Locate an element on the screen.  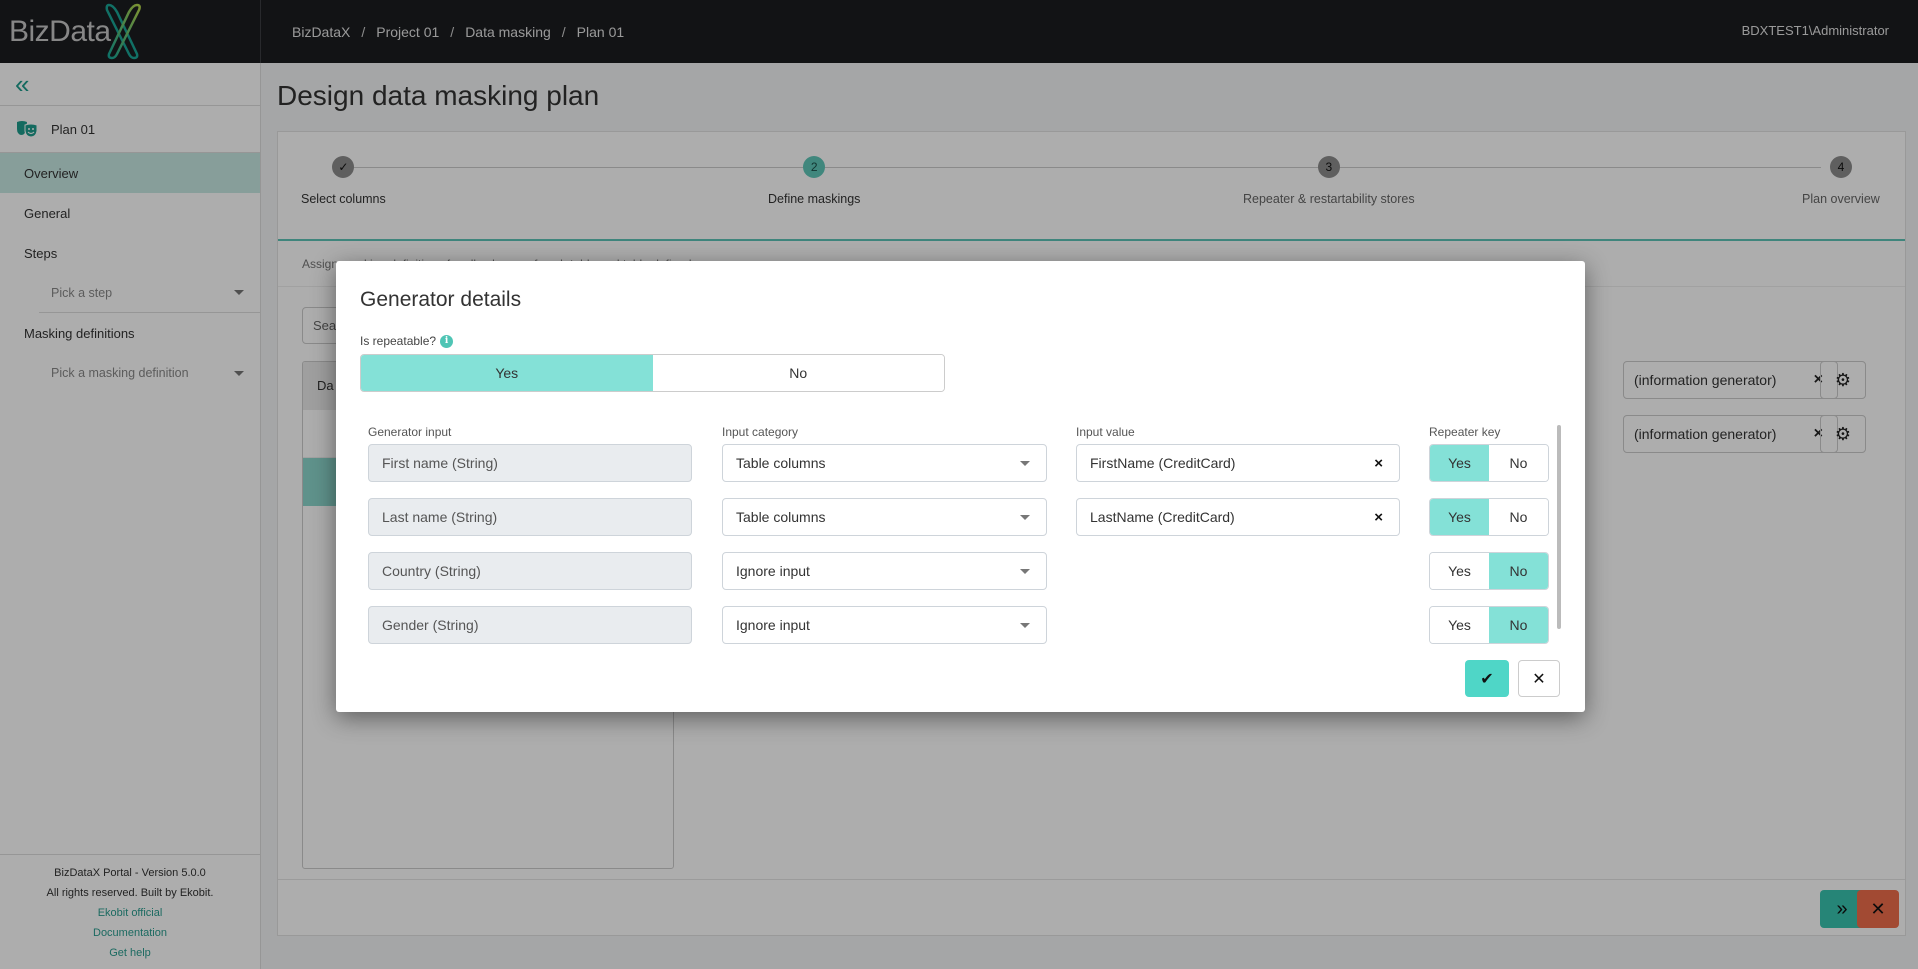
confirm-button: ✔ is located at coordinates (1487, 678).